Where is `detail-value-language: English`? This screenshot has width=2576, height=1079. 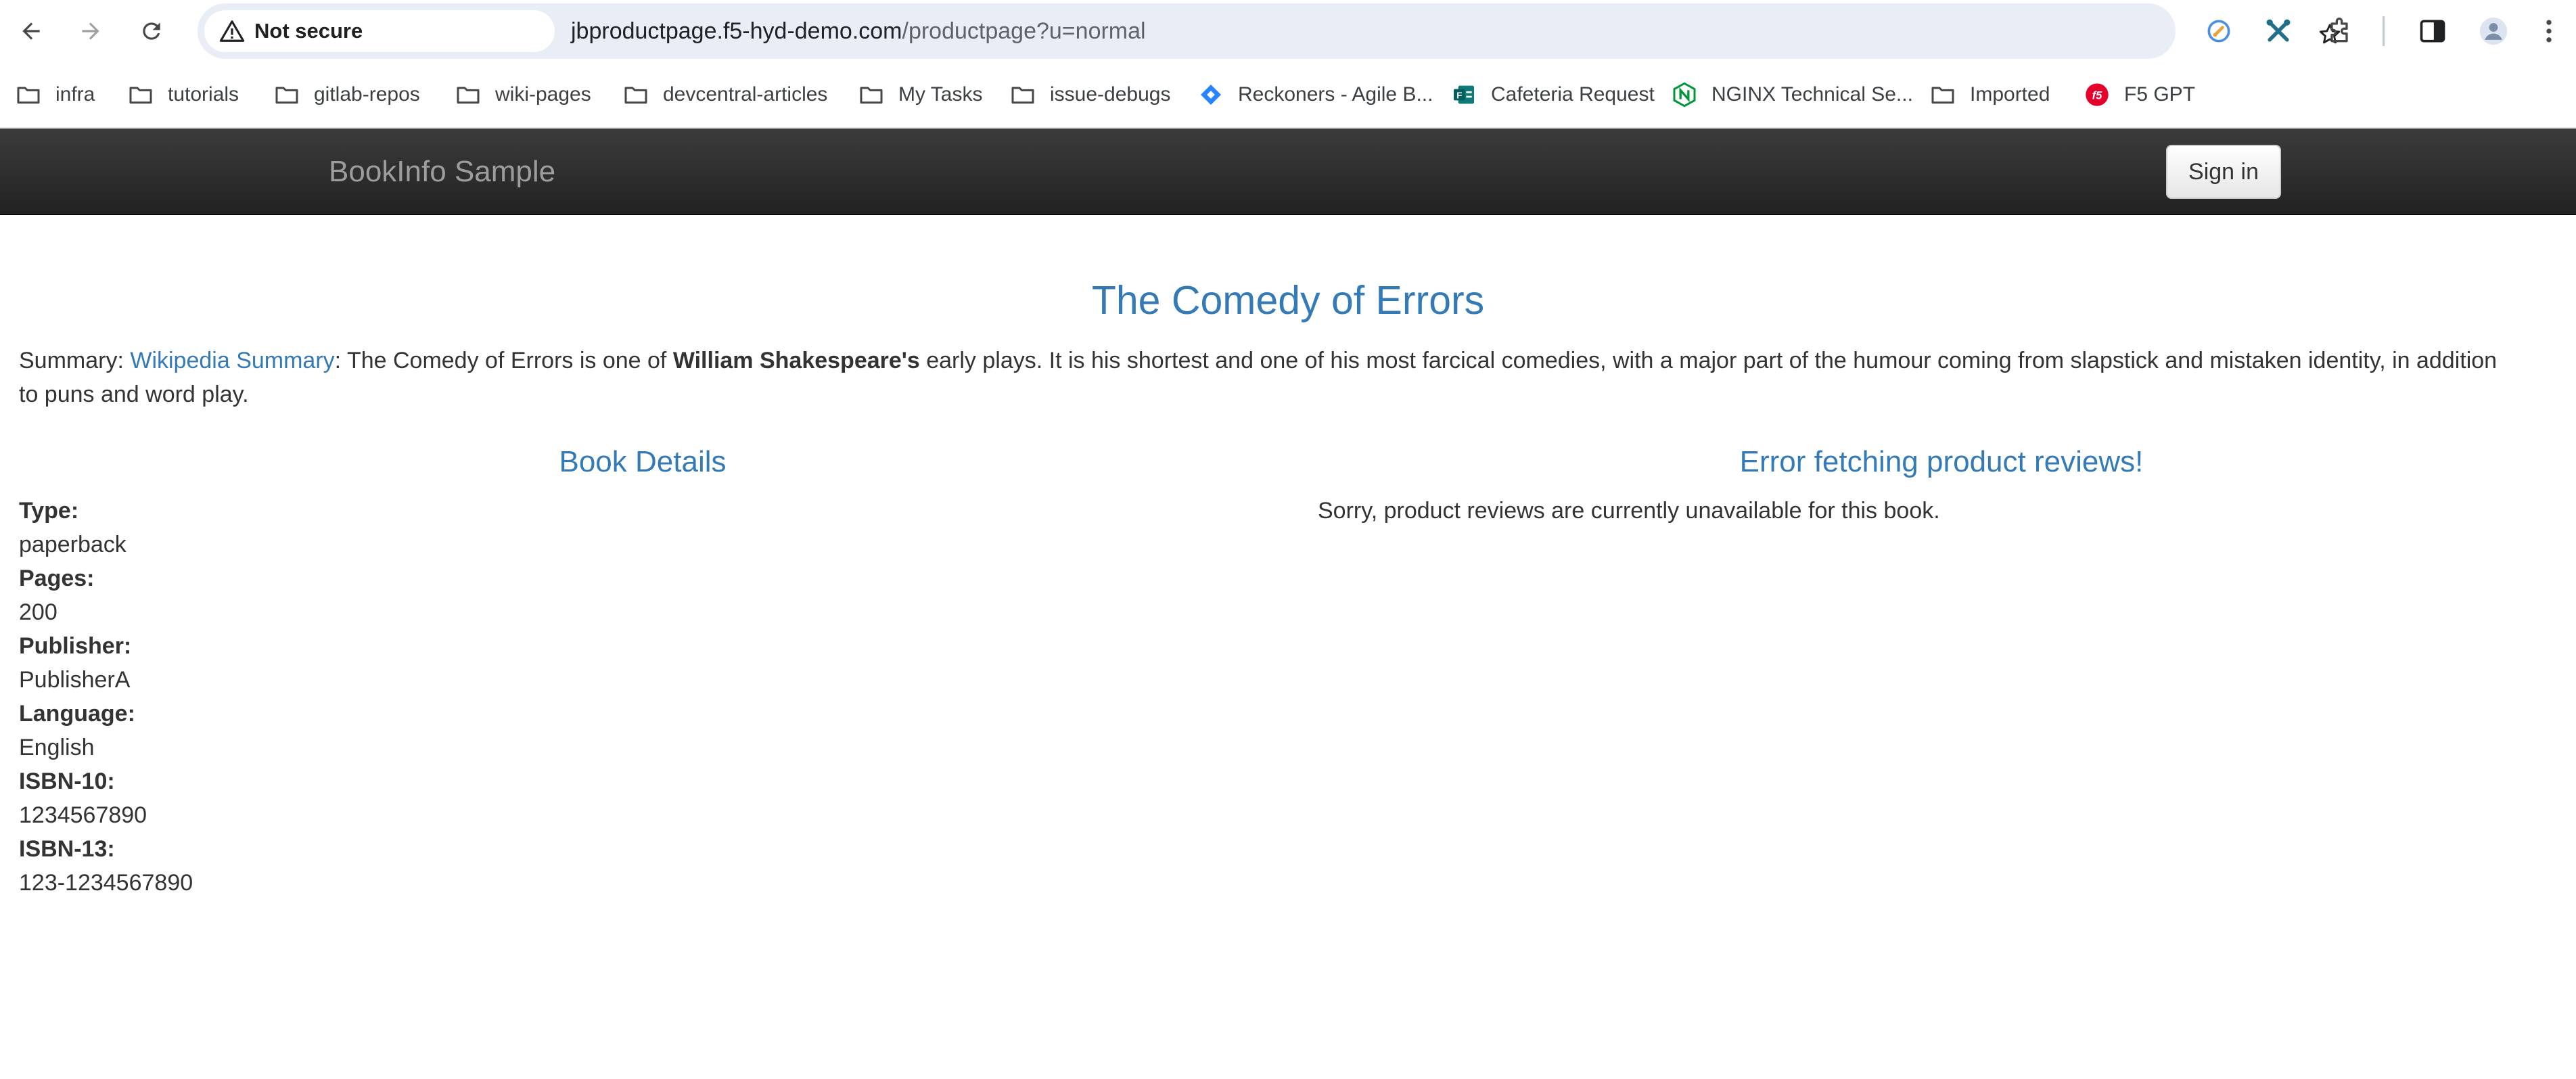
detail-value-language: English is located at coordinates (57, 747).